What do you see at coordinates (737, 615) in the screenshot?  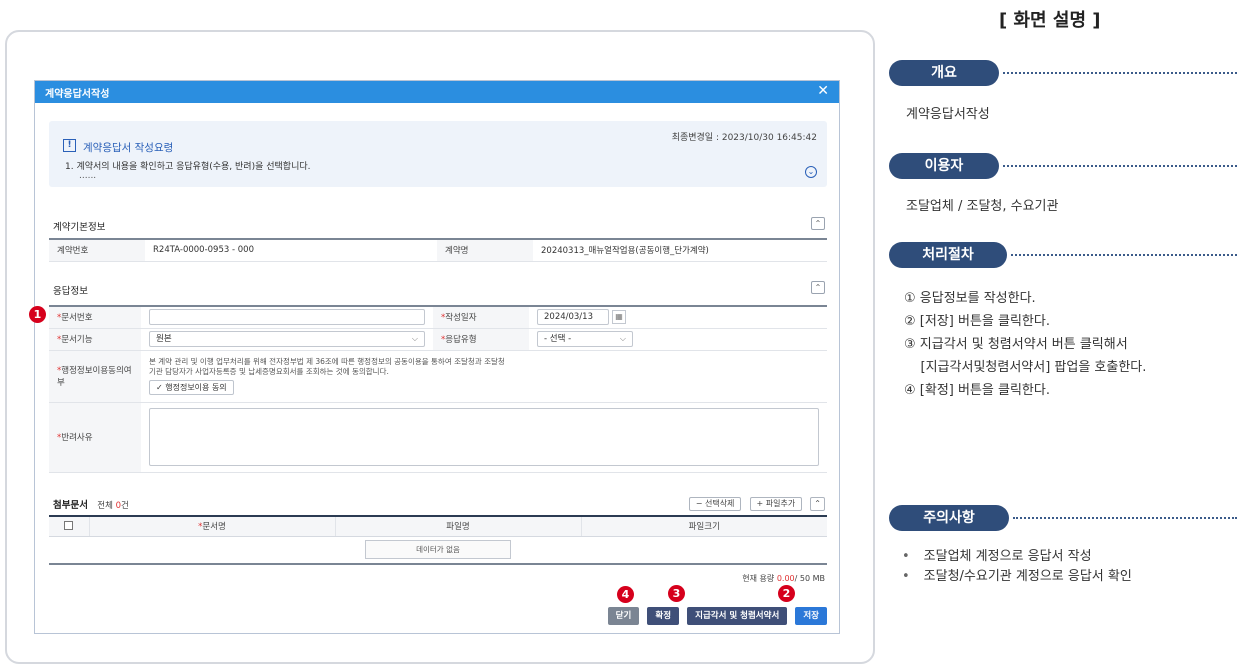 I see `pay-request-button: 지급각서 및 청렴서약서` at bounding box center [737, 615].